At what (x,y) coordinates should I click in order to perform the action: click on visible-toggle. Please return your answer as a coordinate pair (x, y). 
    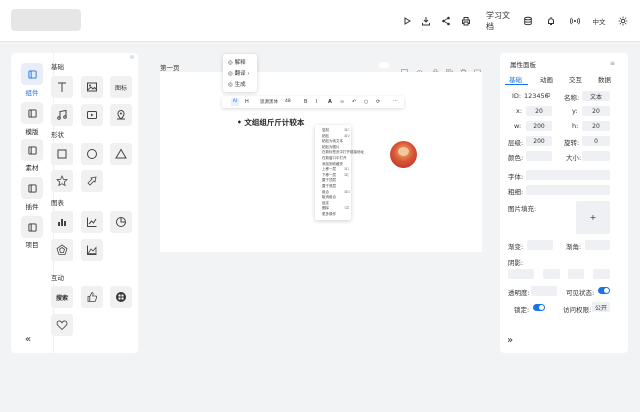
    Looking at the image, I should click on (604, 290).